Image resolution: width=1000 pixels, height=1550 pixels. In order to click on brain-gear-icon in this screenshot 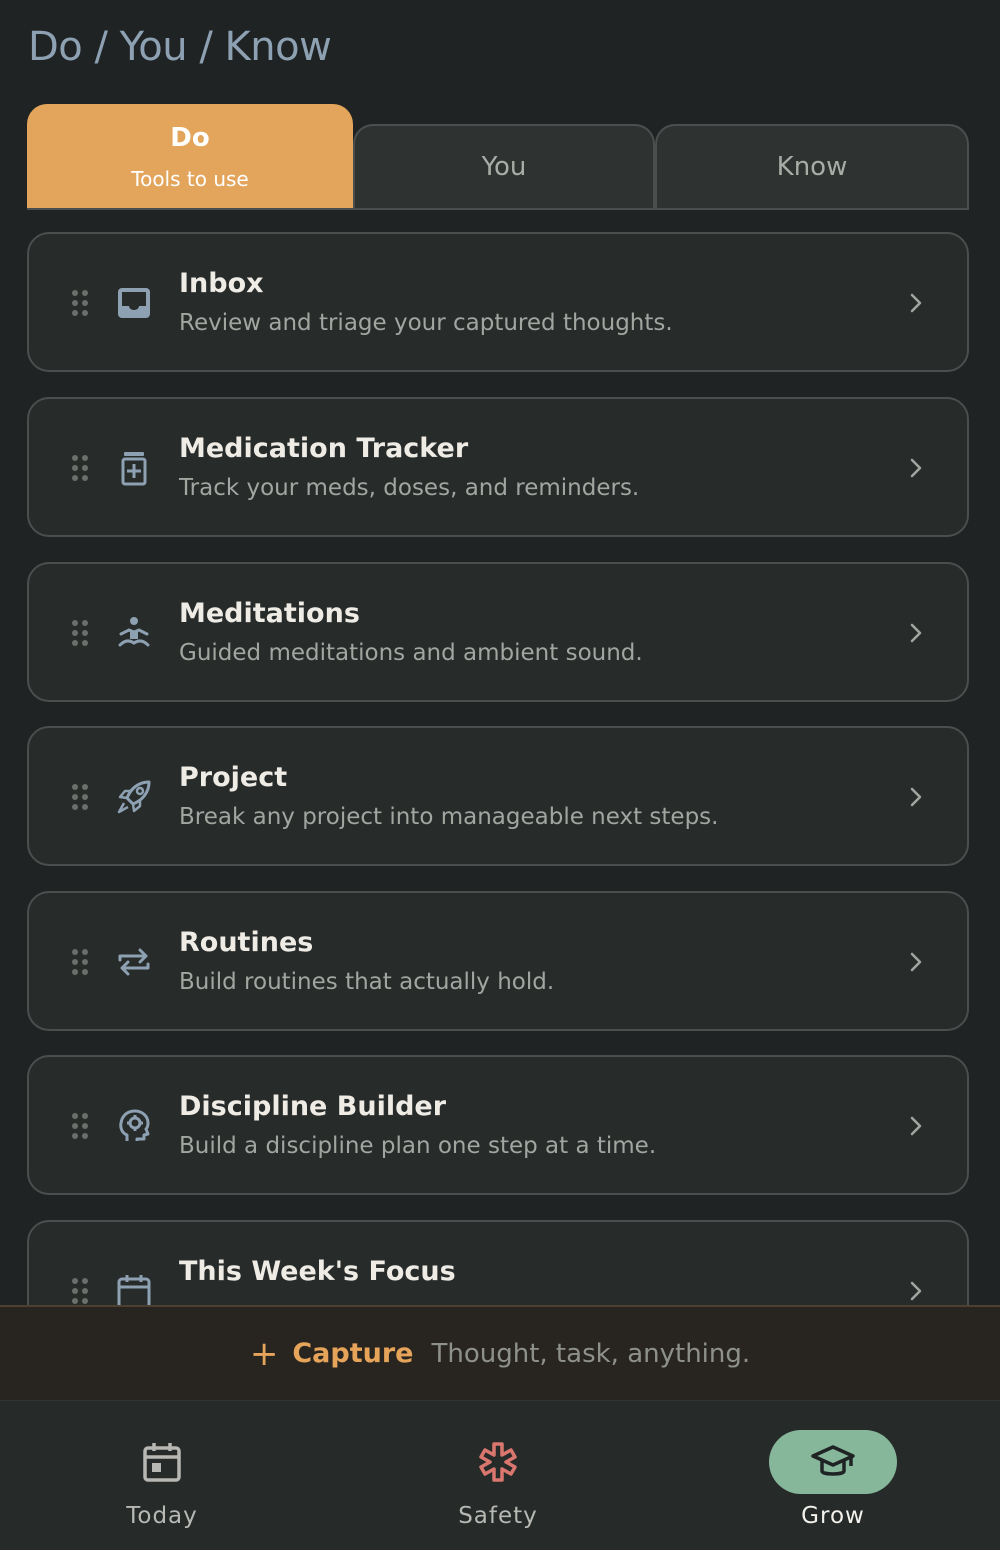, I will do `click(134, 1125)`.